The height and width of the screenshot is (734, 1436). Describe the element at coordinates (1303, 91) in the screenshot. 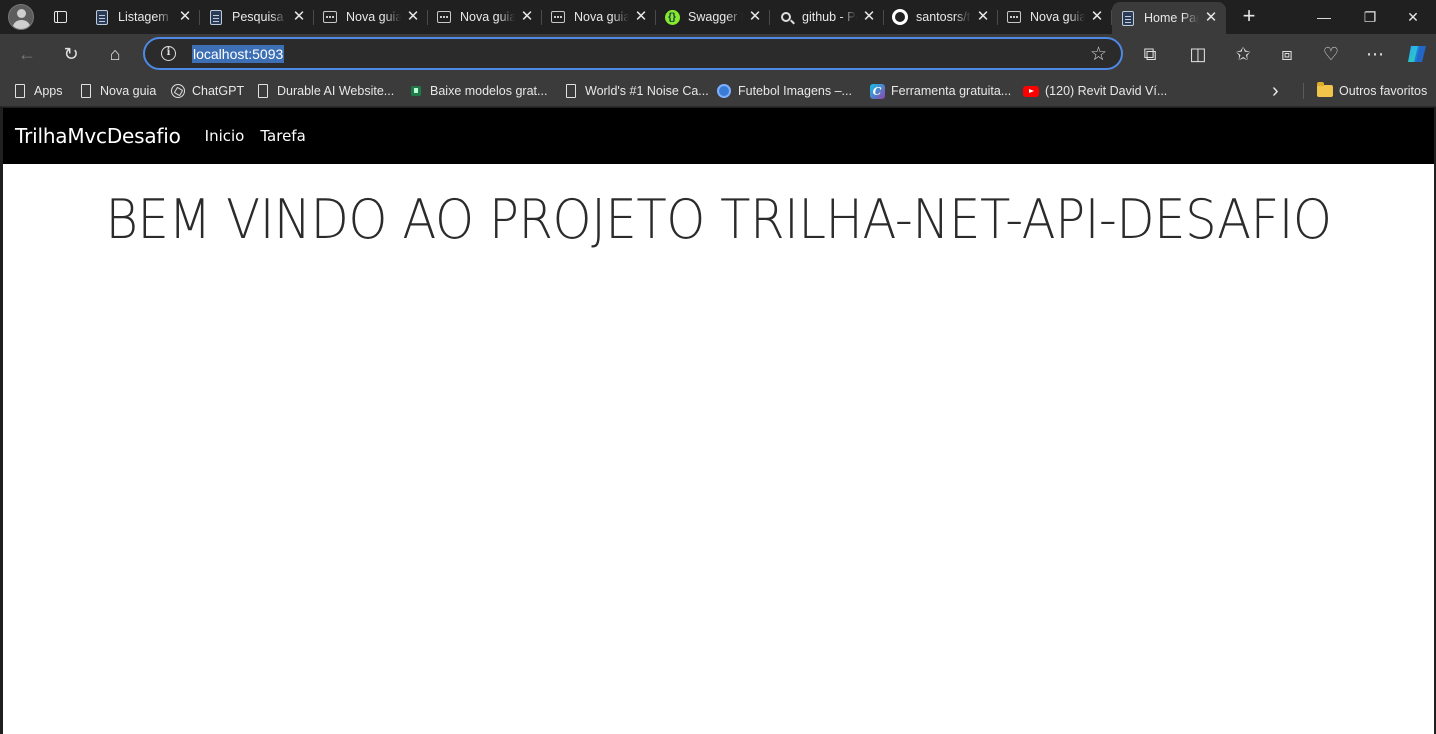

I see `bookmarks-divider` at that location.